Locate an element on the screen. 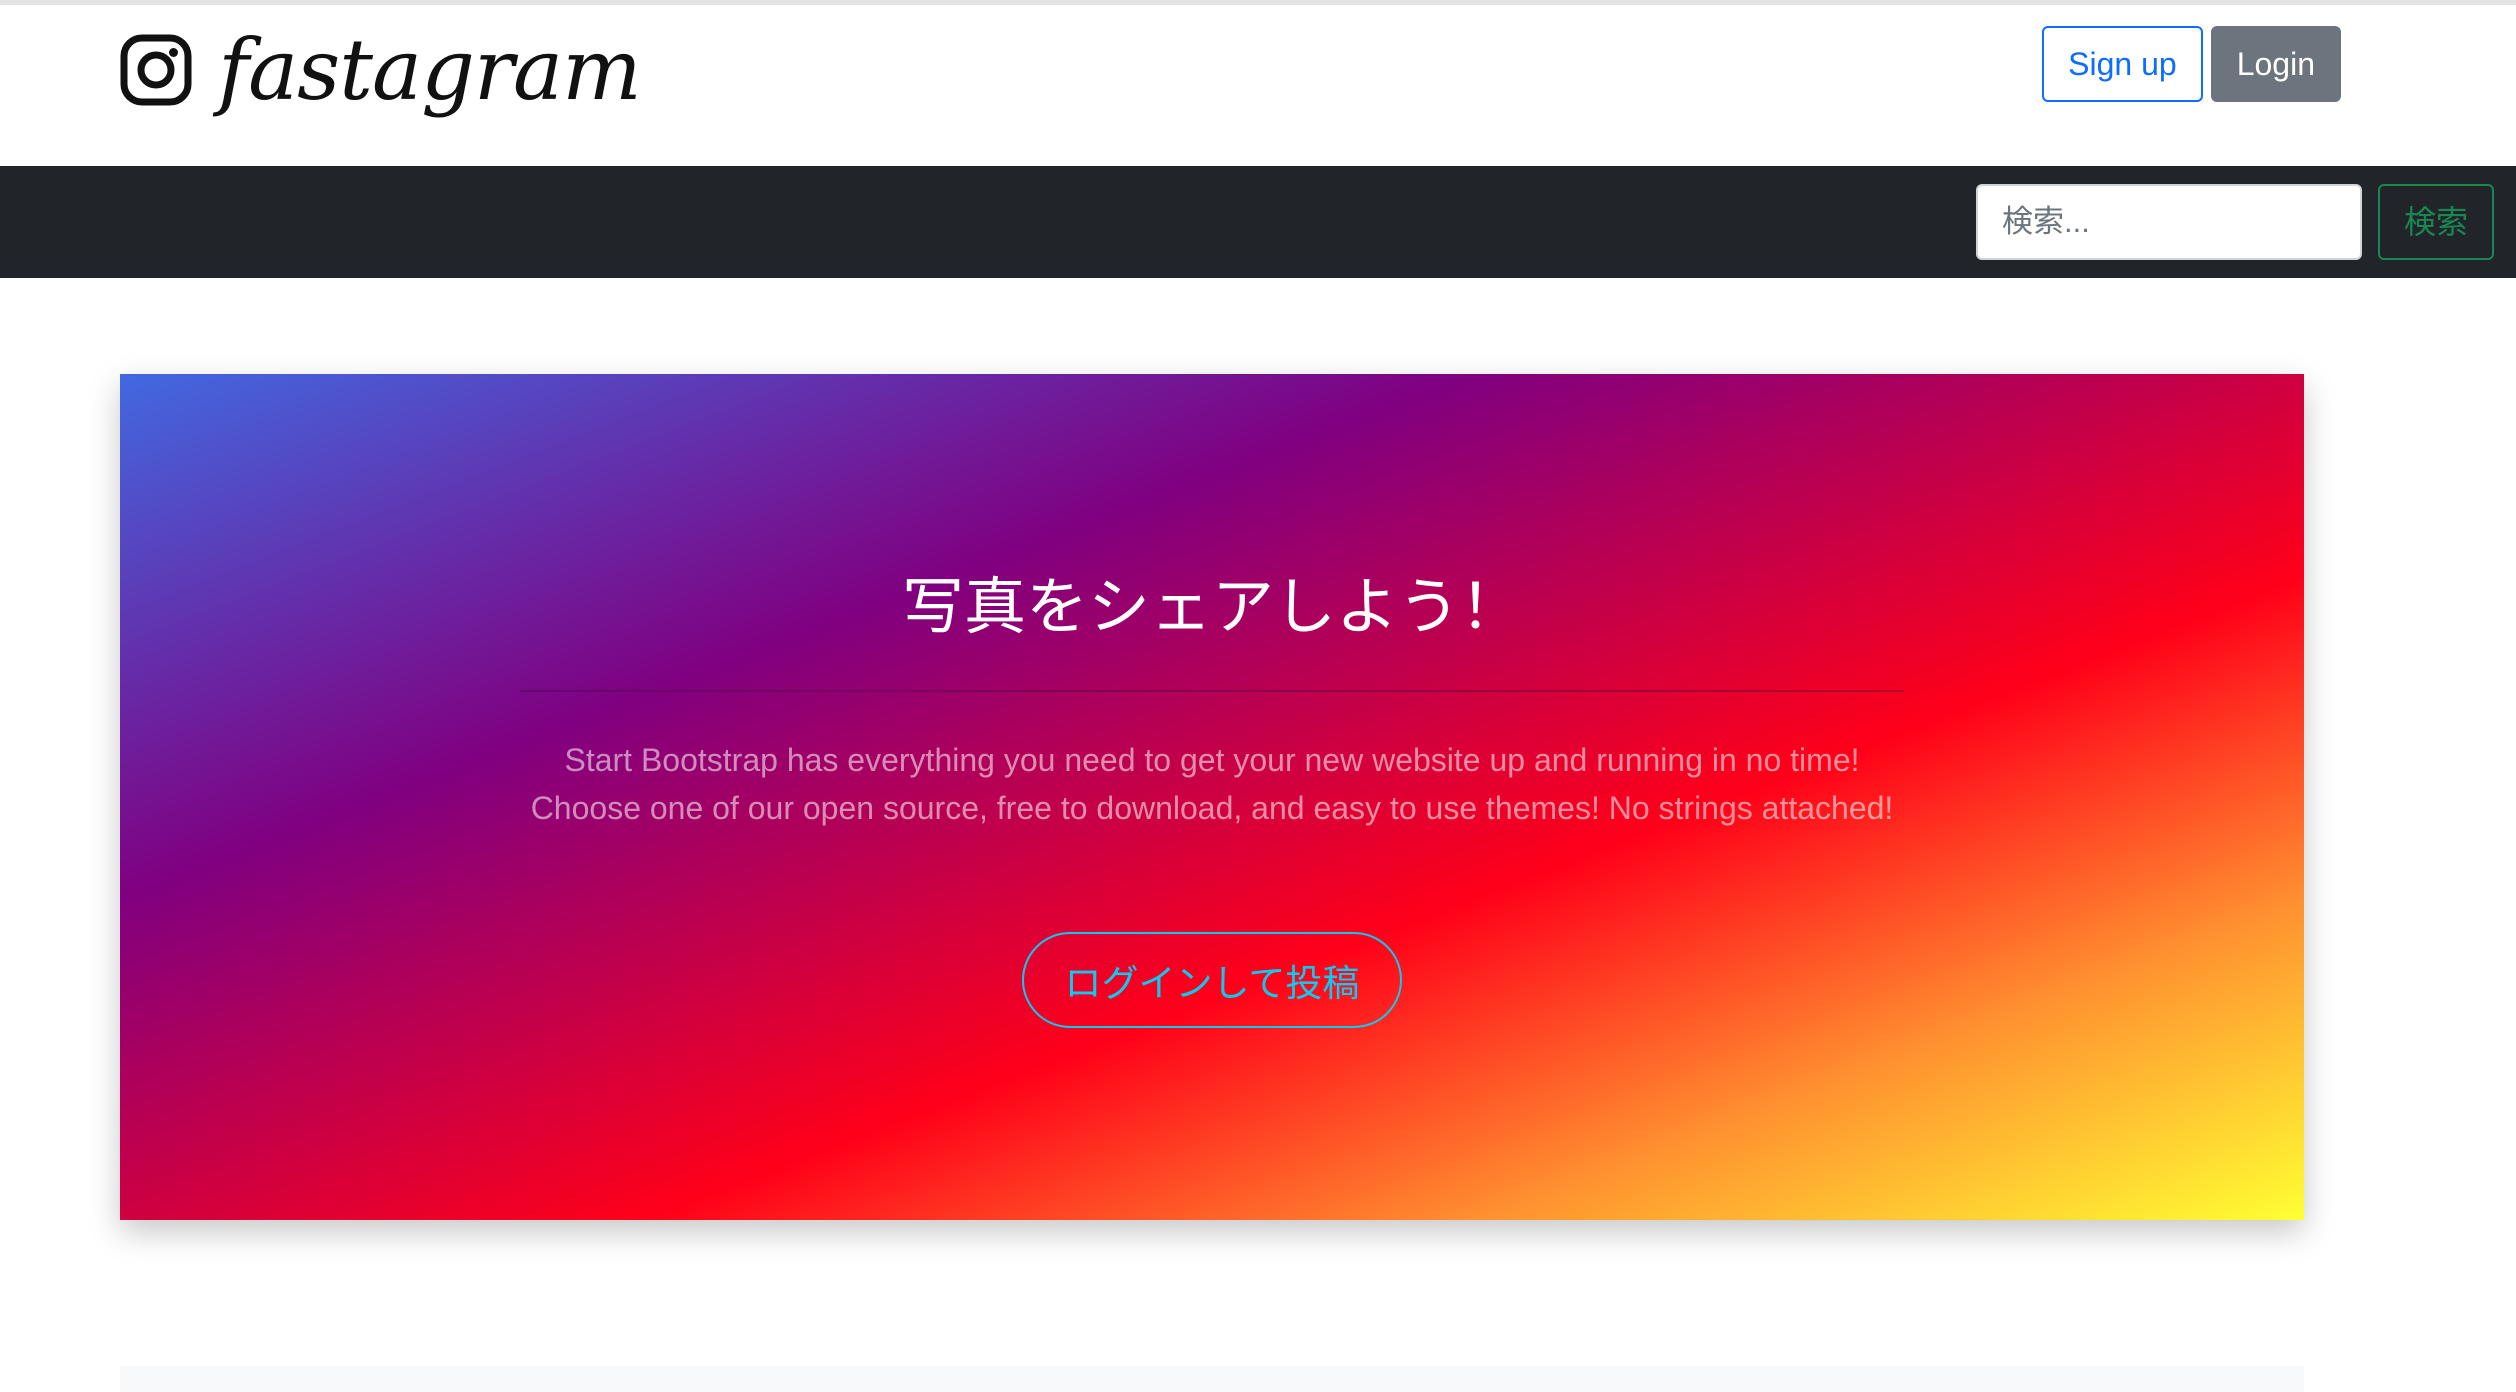 The width and height of the screenshot is (2516, 1392). login-button: Login is located at coordinates (2275, 64).